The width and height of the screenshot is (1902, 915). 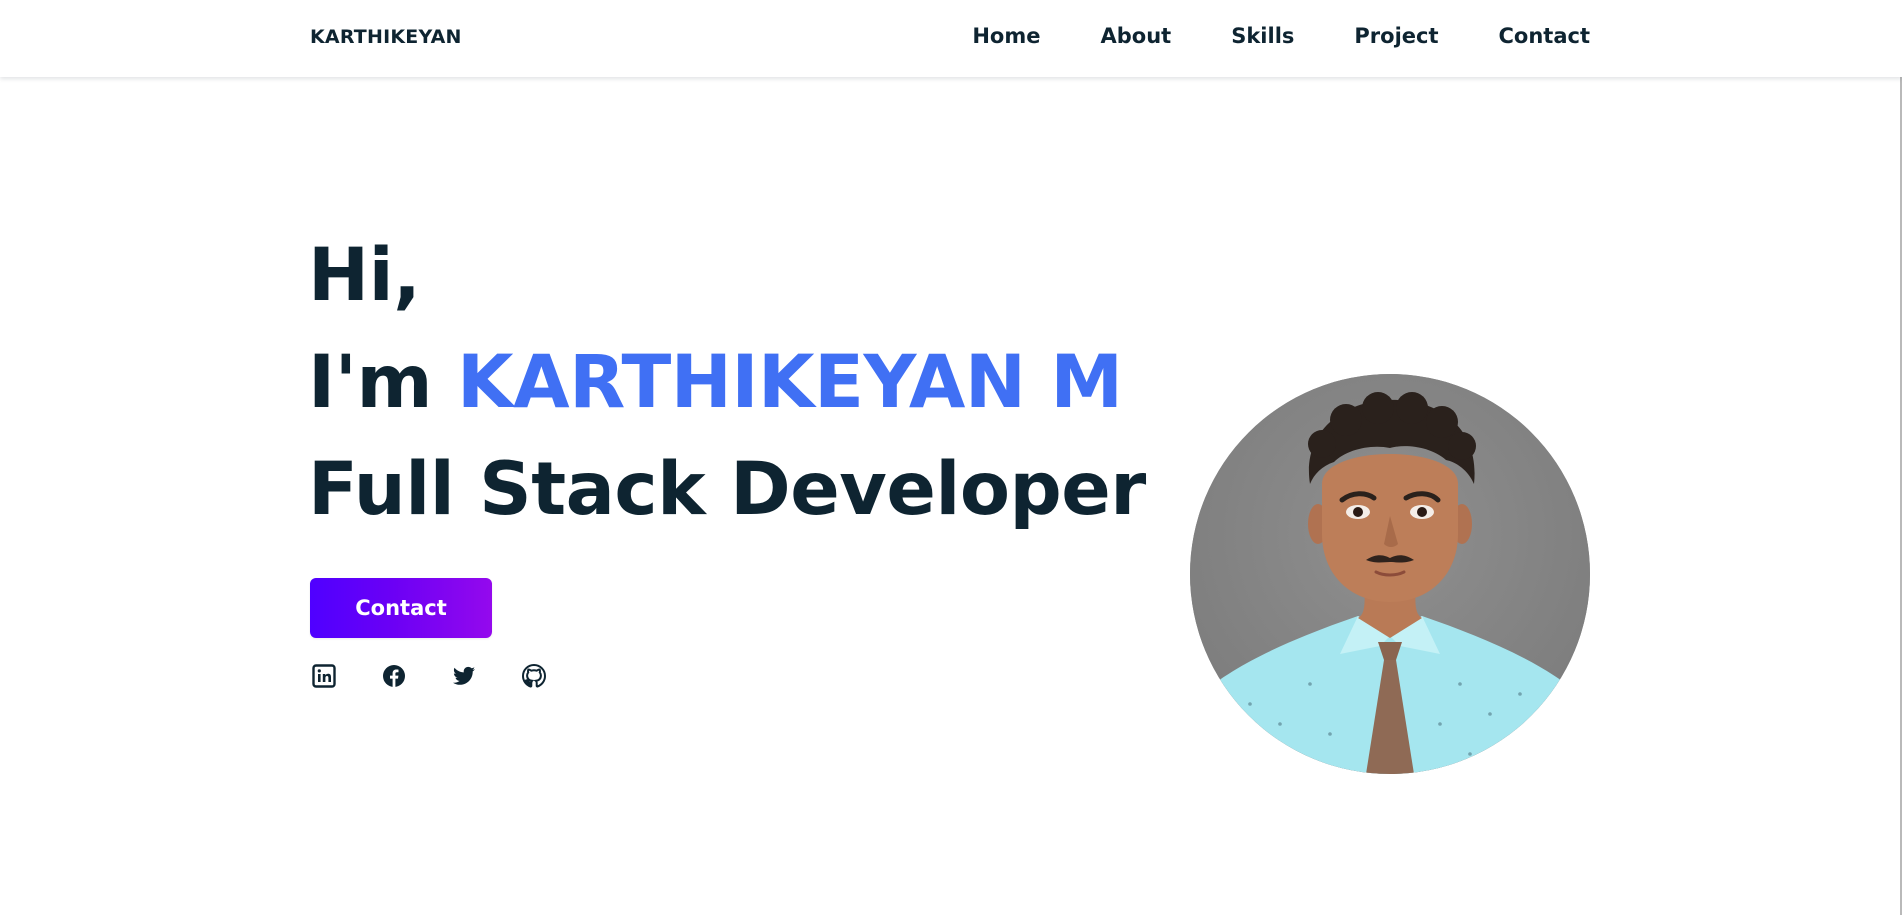 What do you see at coordinates (727, 489) in the screenshot?
I see `hero-role: Full Stack Developer` at bounding box center [727, 489].